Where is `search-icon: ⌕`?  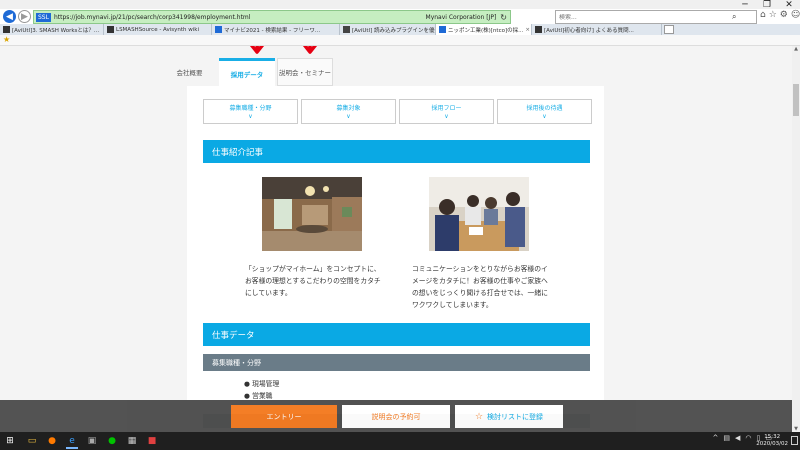
search-icon: ⌕ is located at coordinates (734, 17).